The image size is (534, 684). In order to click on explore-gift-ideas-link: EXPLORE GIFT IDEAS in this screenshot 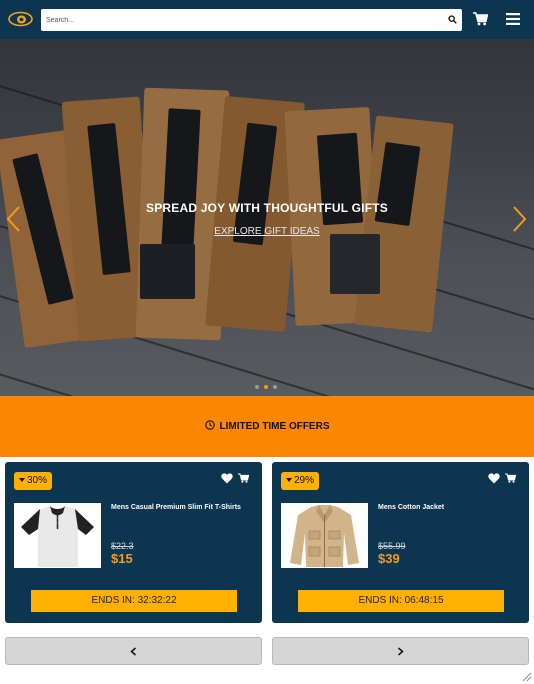, I will do `click(267, 231)`.